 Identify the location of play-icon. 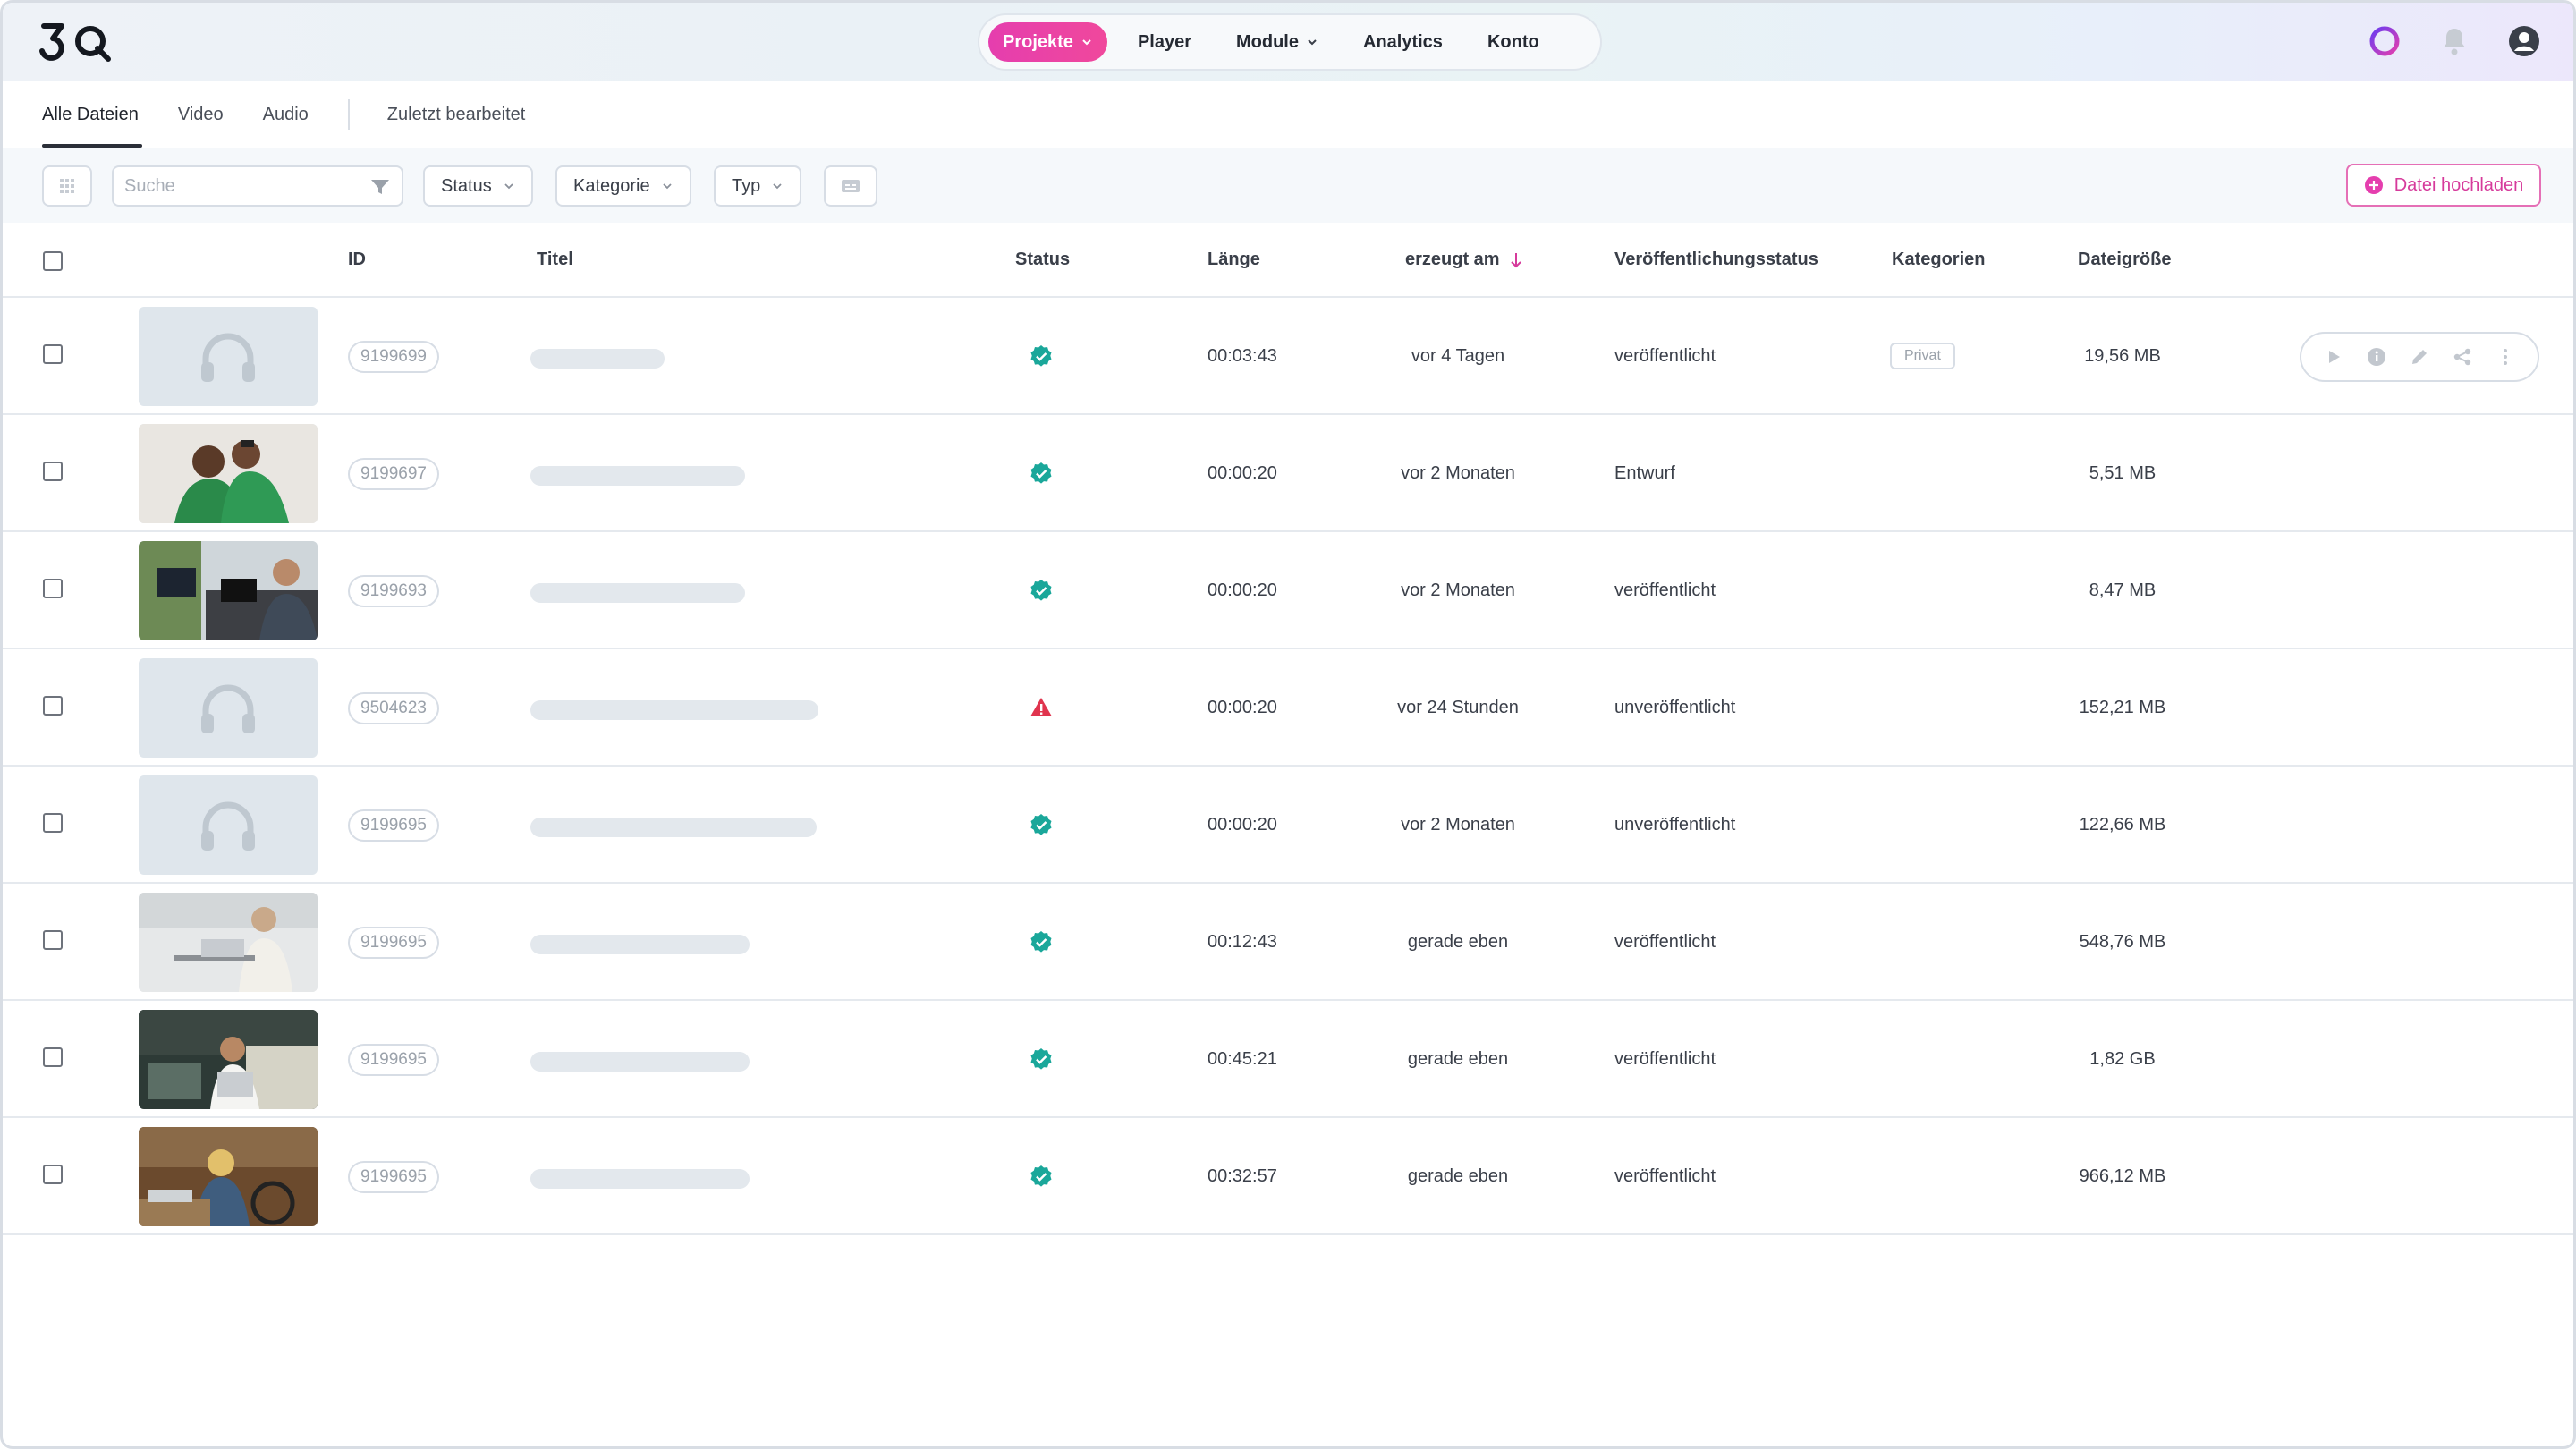
(2333, 357).